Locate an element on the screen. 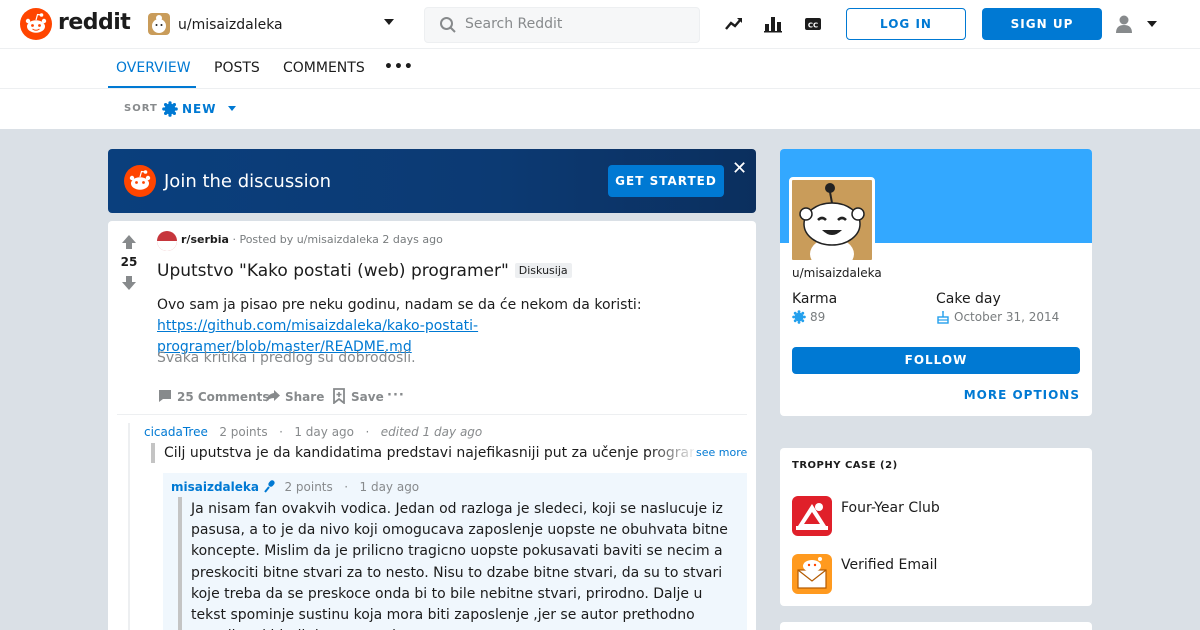  user-dropdown-label: u/misaizdaleka is located at coordinates (230, 25).